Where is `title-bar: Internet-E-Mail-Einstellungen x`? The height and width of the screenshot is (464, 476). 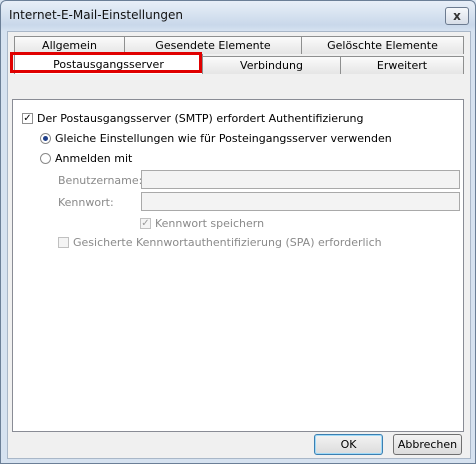 title-bar: Internet-E-Mail-Einstellungen x is located at coordinates (238, 15).